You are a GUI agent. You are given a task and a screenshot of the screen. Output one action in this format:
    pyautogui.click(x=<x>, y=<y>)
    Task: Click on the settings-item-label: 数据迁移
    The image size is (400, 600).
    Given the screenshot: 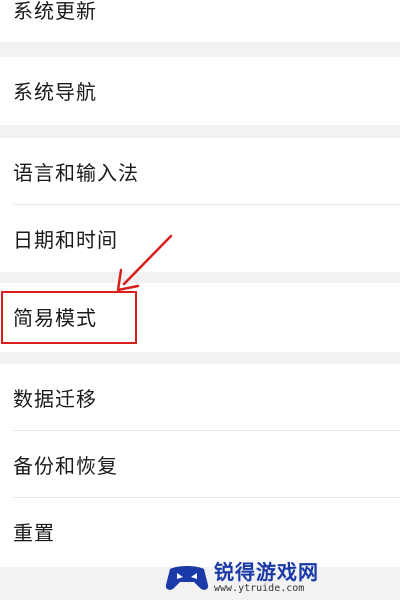 What is the action you would take?
    pyautogui.click(x=55, y=399)
    